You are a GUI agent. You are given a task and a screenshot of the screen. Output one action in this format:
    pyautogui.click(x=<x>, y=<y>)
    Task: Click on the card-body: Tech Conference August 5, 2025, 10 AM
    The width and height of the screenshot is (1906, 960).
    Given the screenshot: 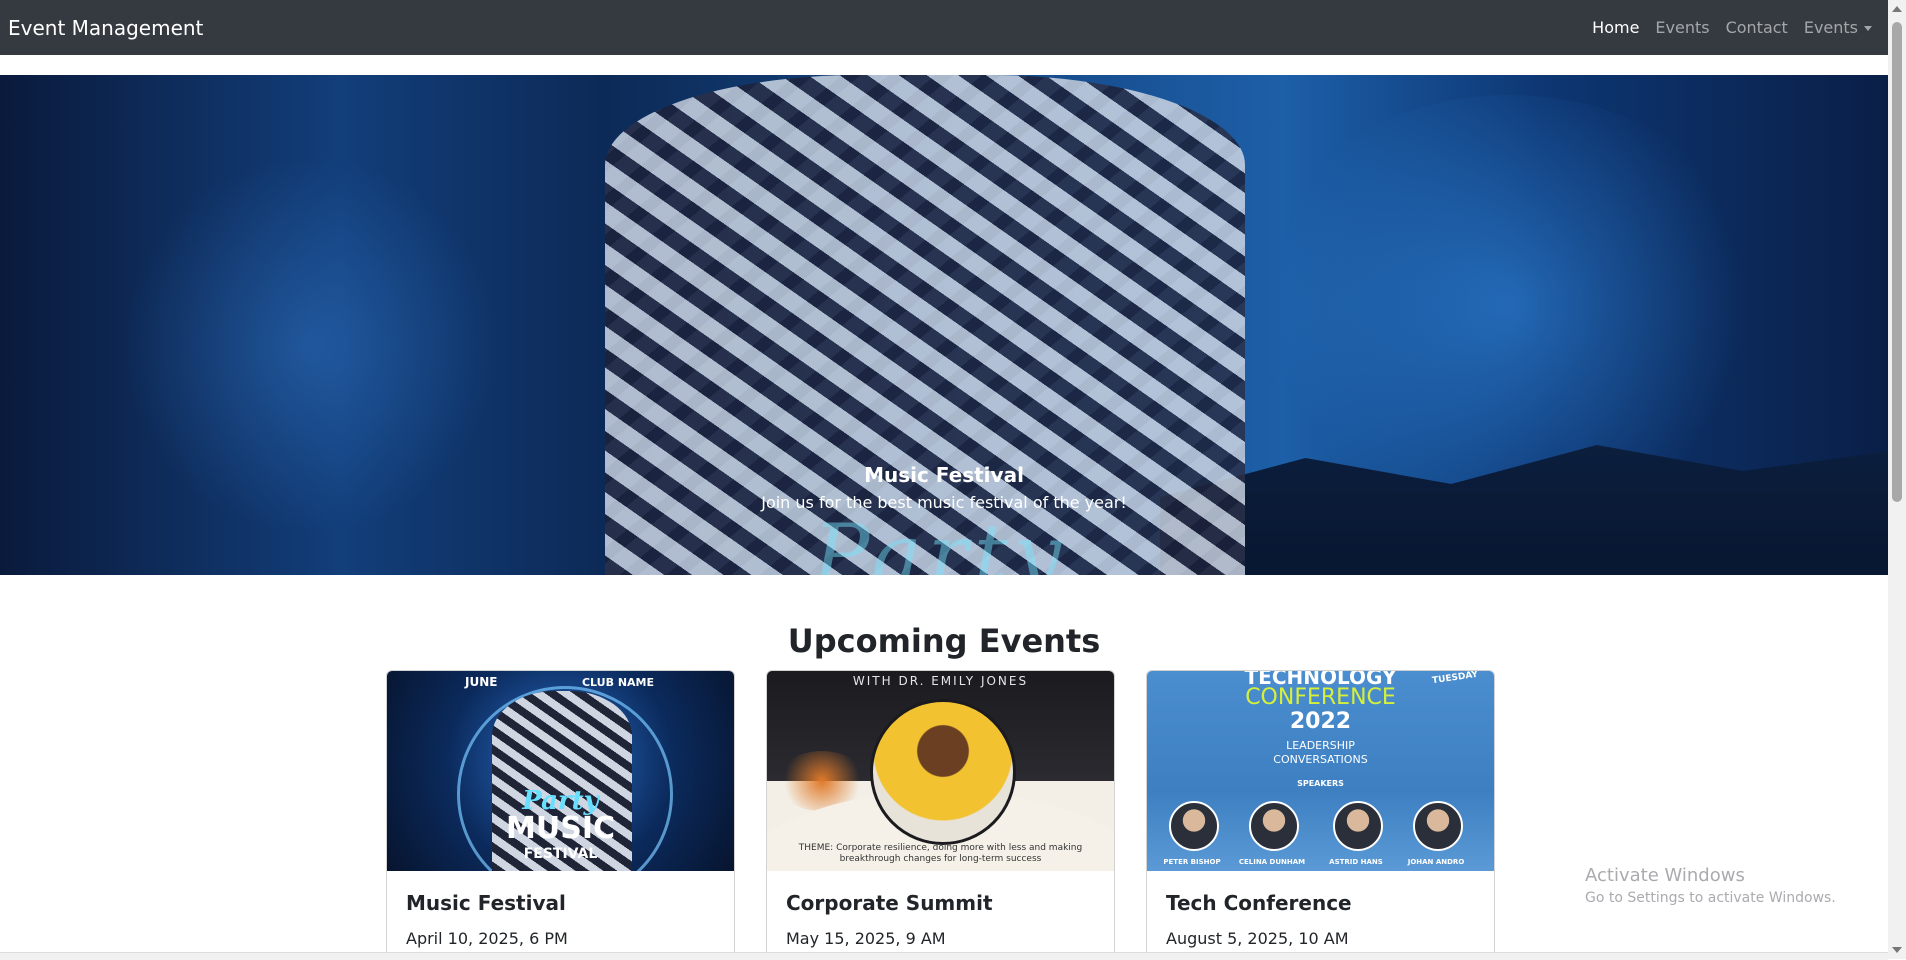 What is the action you would take?
    pyautogui.click(x=1320, y=915)
    